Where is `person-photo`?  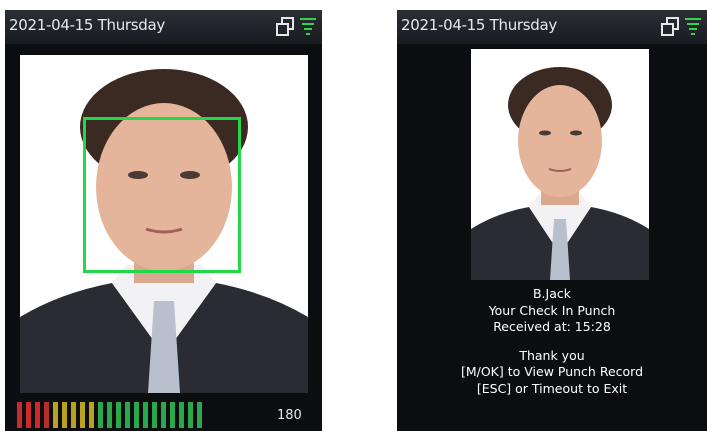 person-photo is located at coordinates (560, 164).